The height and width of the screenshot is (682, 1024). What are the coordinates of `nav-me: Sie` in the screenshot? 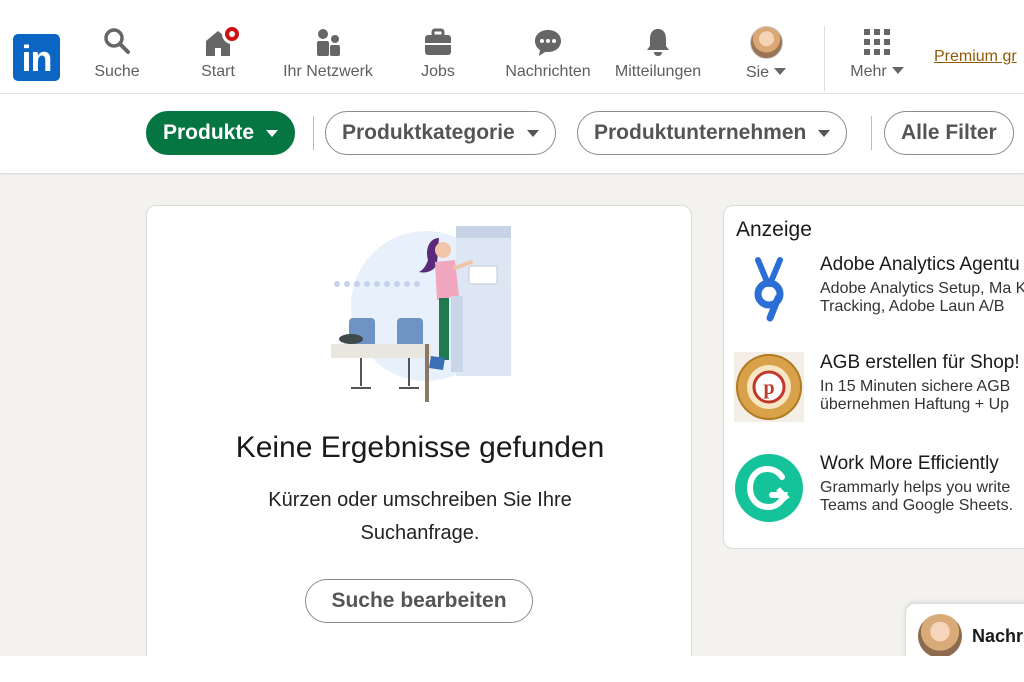 It's located at (766, 56).